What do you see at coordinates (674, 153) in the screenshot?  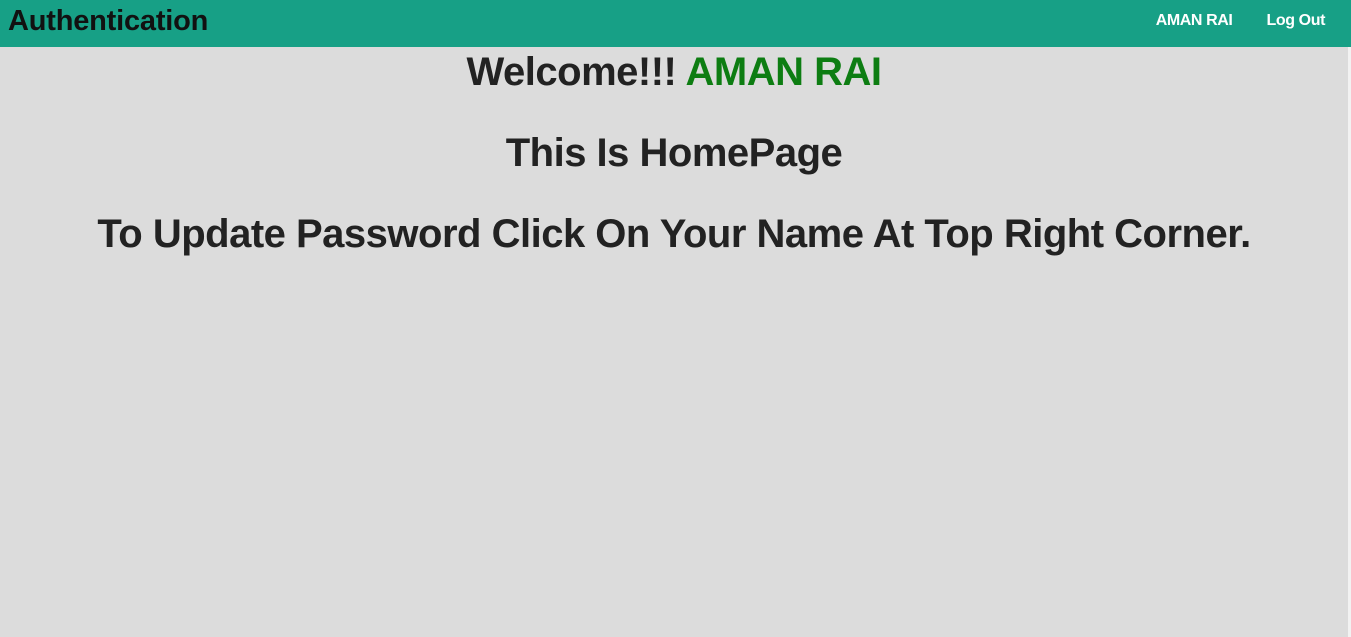 I see `homepage-heading: This Is HomePage` at bounding box center [674, 153].